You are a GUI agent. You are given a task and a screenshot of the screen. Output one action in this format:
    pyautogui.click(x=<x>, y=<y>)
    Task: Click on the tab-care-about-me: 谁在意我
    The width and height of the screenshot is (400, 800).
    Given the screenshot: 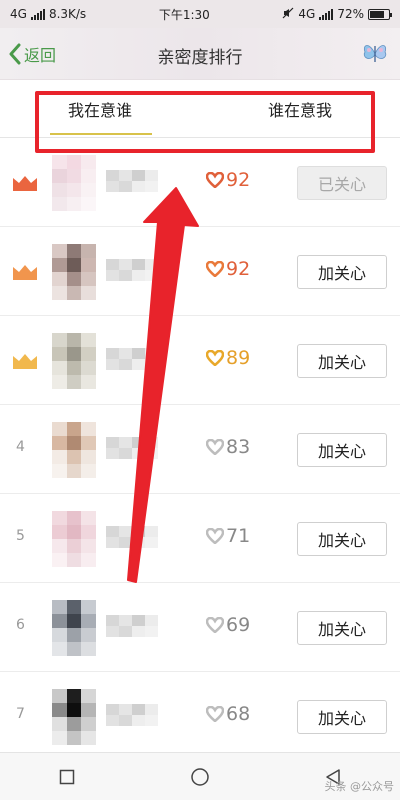 What is the action you would take?
    pyautogui.click(x=300, y=109)
    